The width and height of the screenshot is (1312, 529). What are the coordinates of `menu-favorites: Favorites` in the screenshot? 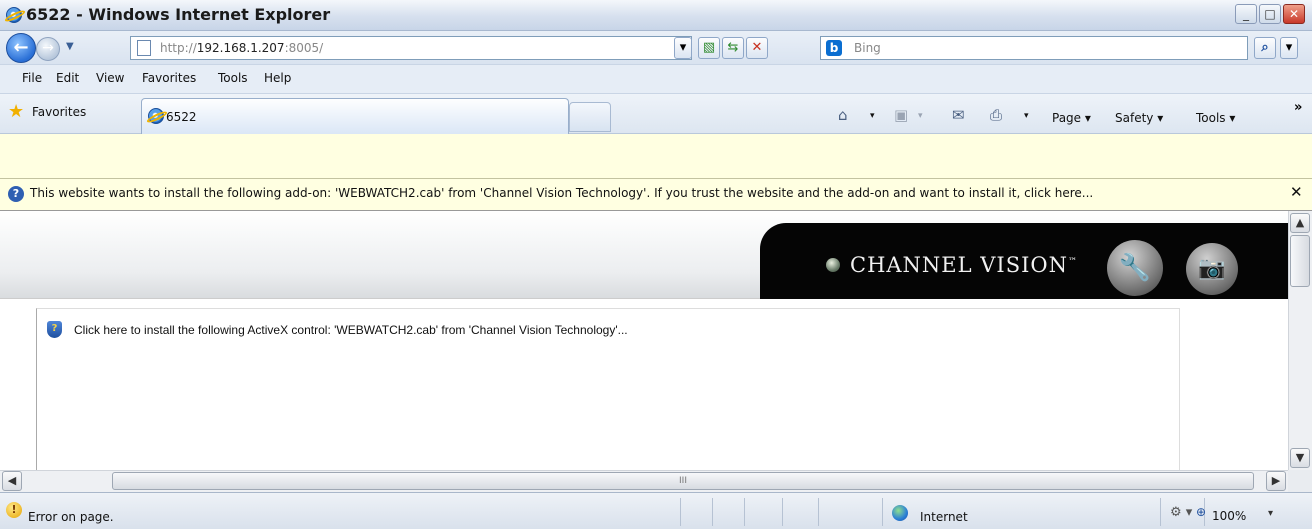 It's located at (169, 78).